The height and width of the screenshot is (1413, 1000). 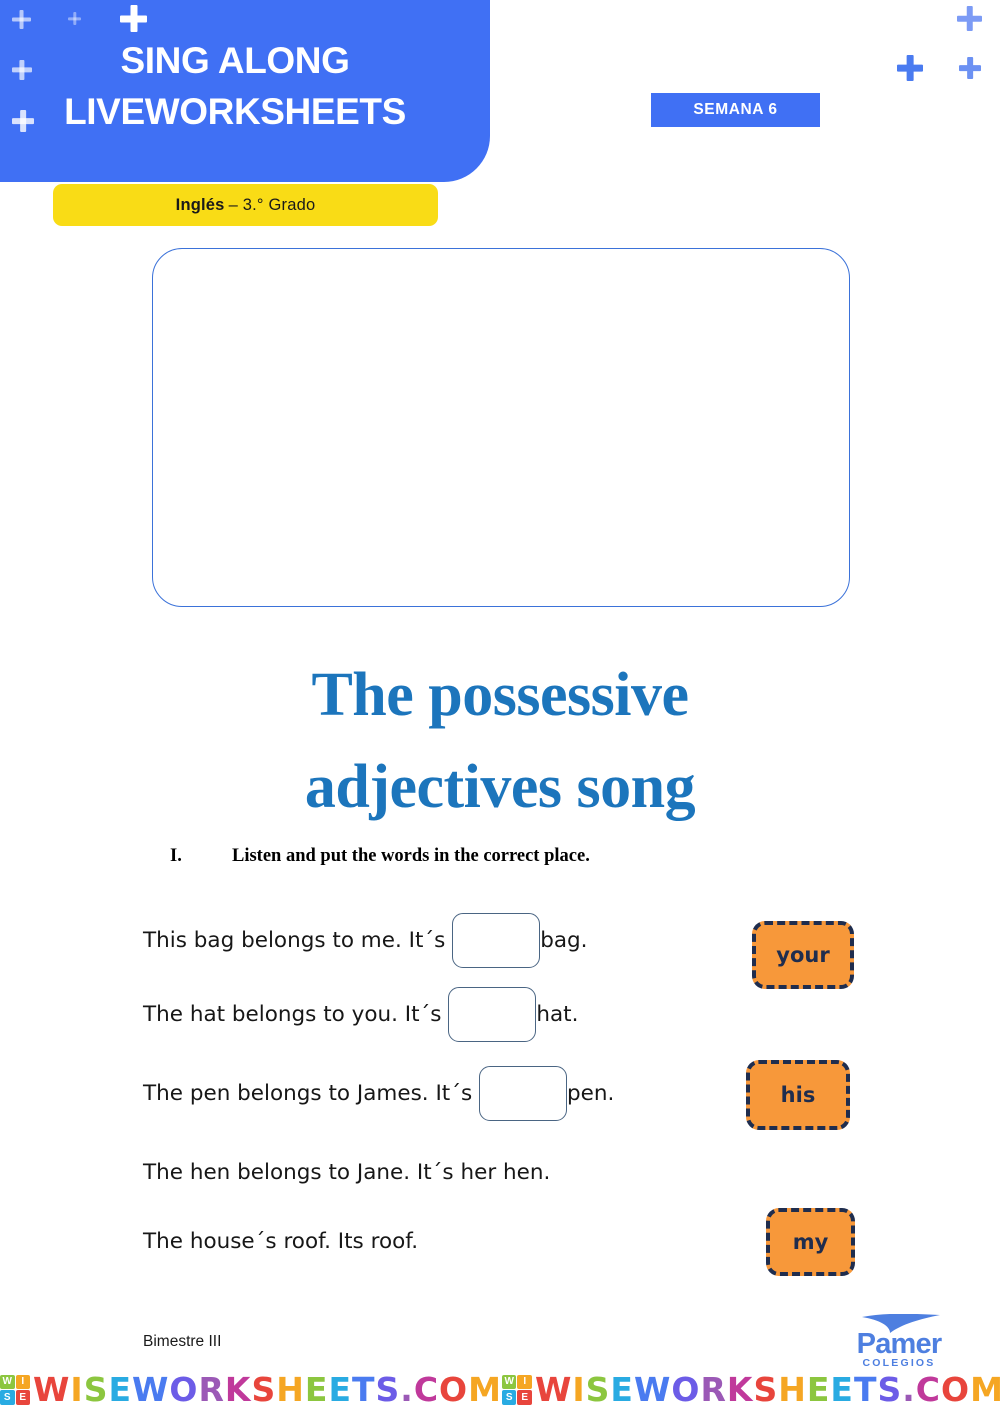 What do you see at coordinates (200, 204) in the screenshot?
I see `grade-subject: Inglés` at bounding box center [200, 204].